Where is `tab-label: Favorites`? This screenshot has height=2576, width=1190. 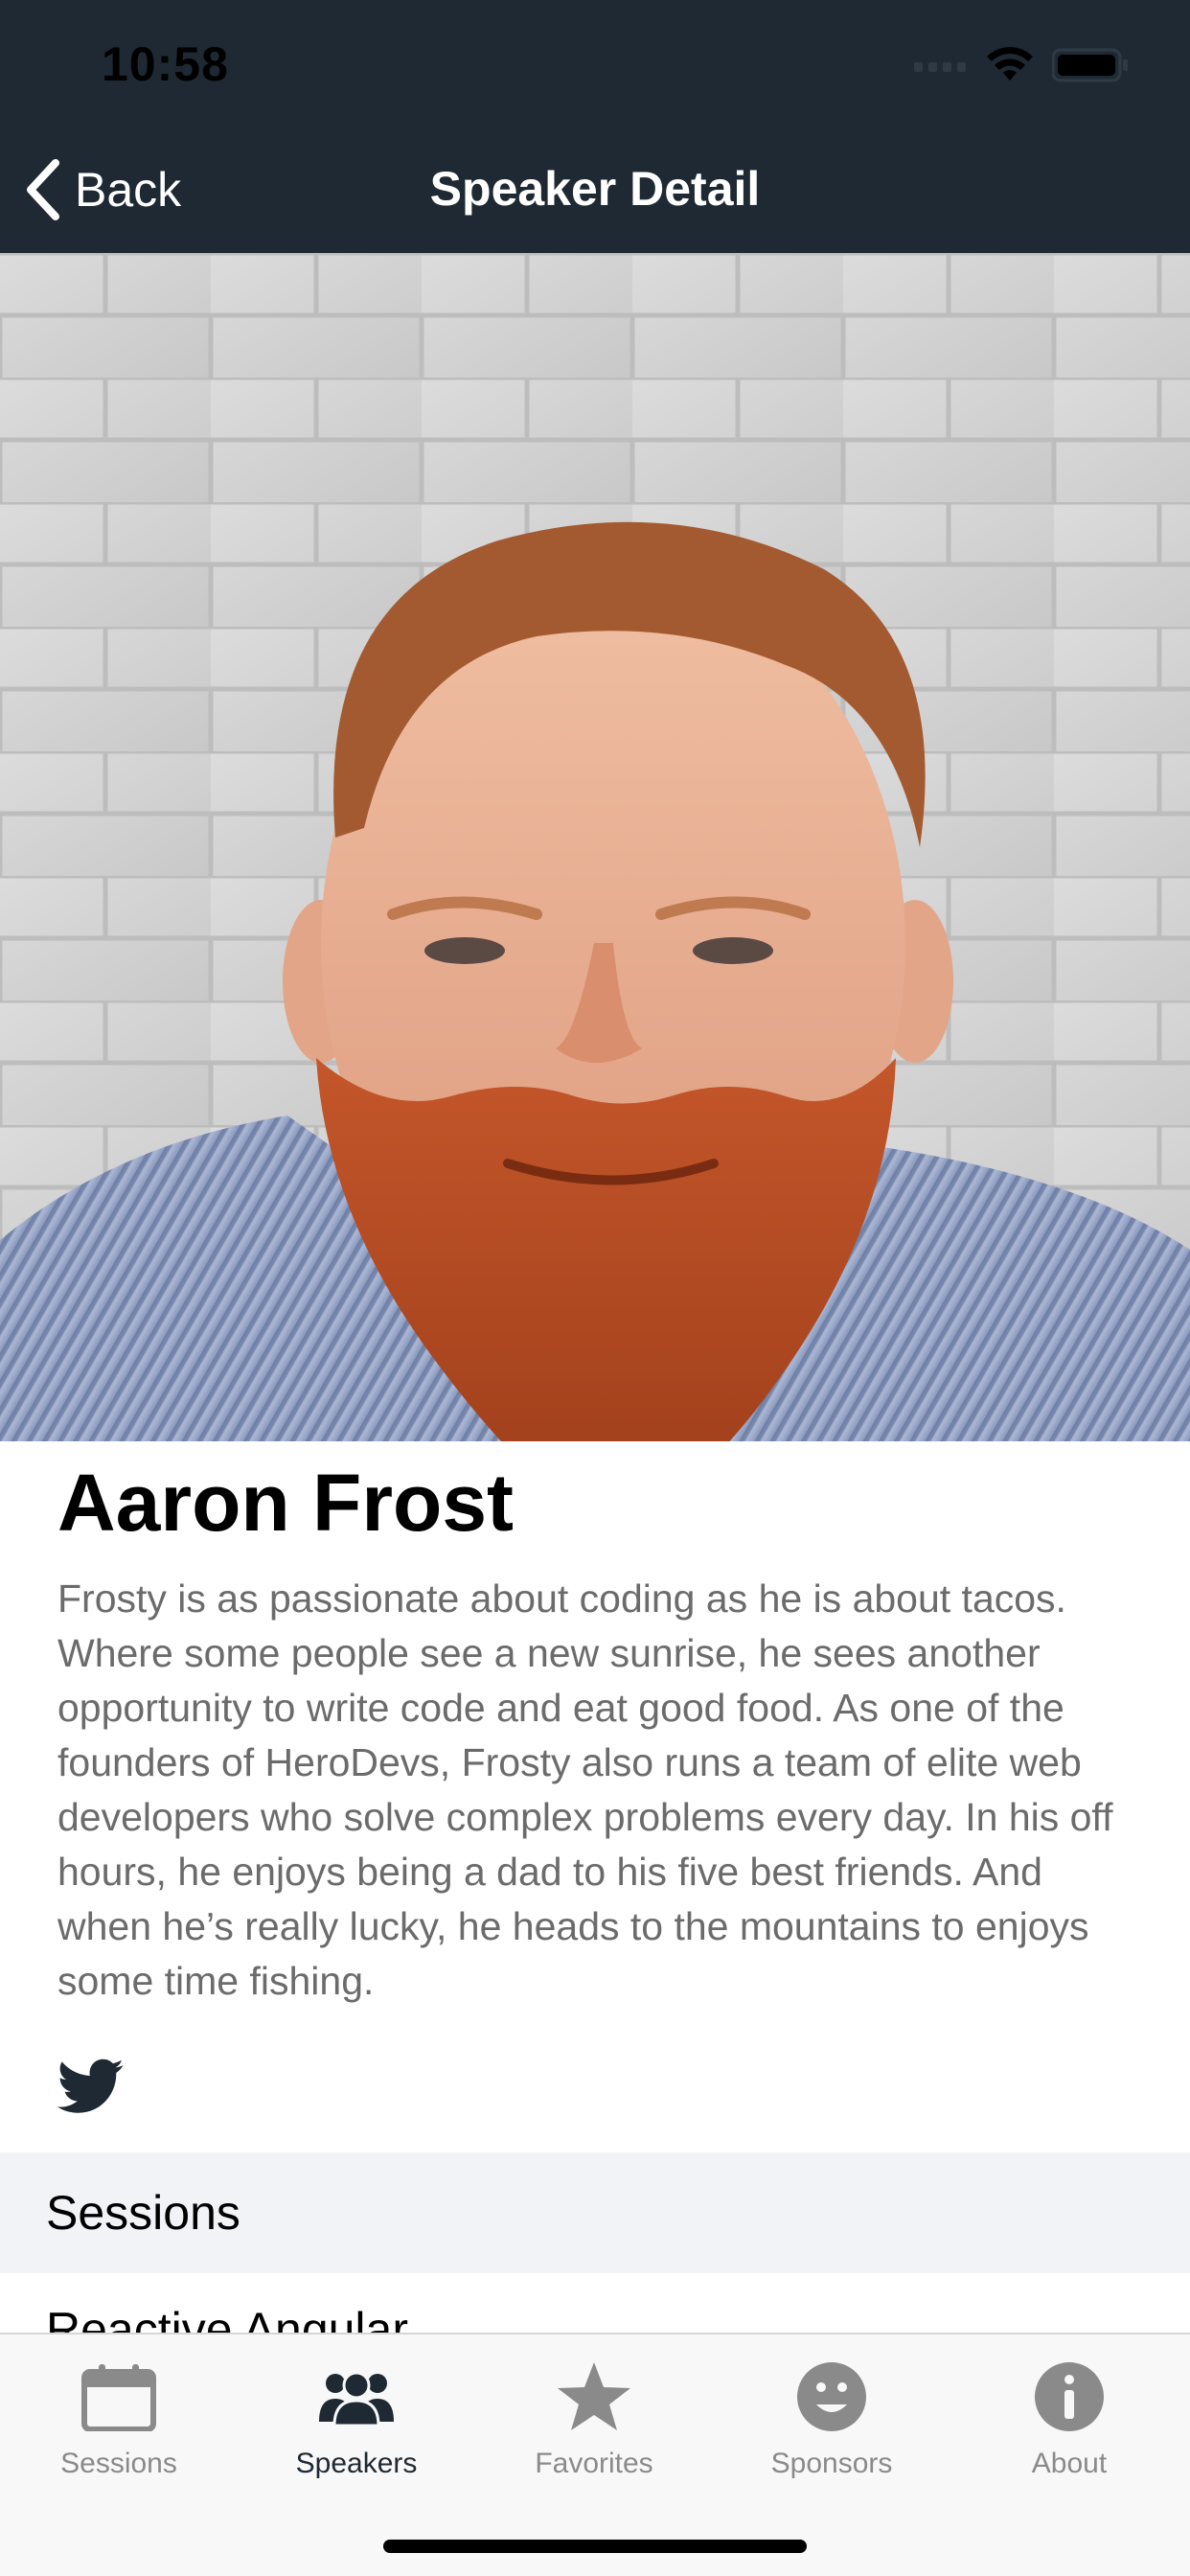
tab-label: Favorites is located at coordinates (594, 2463).